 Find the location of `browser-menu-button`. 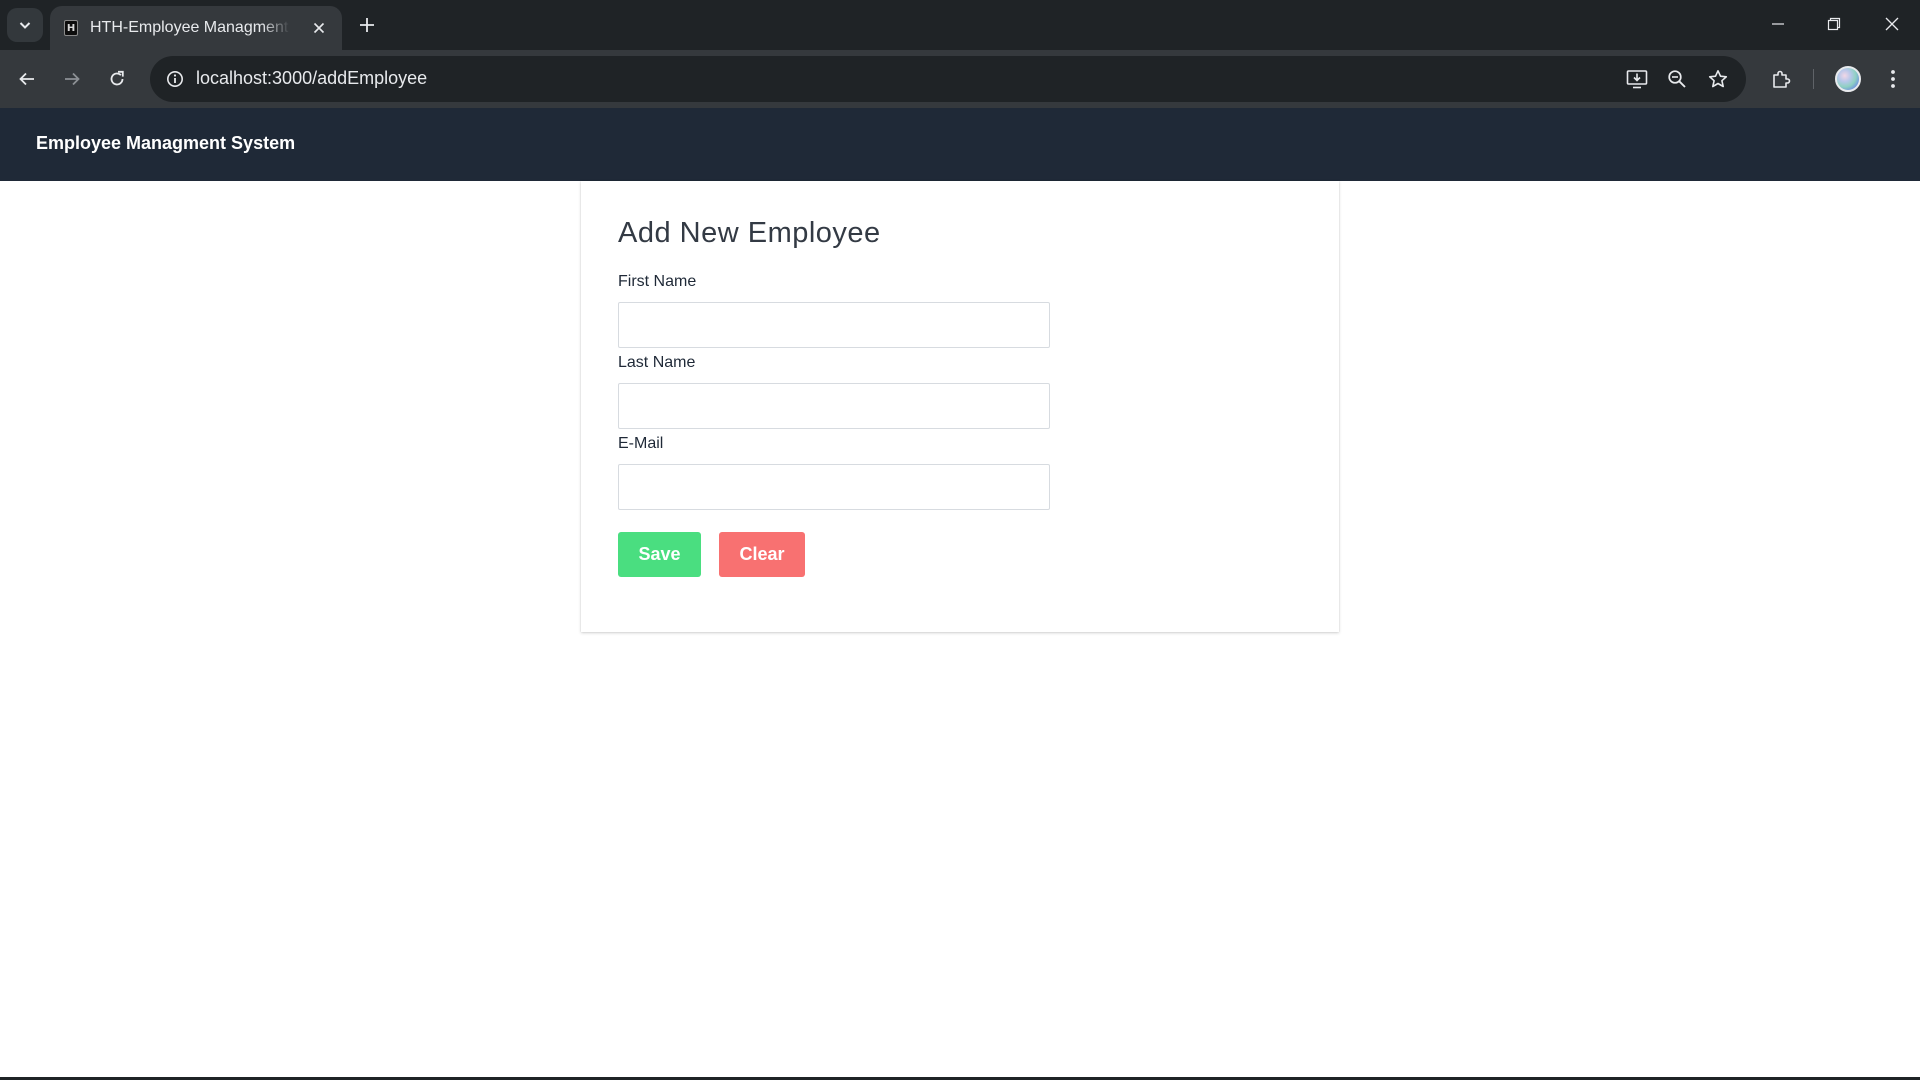

browser-menu-button is located at coordinates (1893, 79).